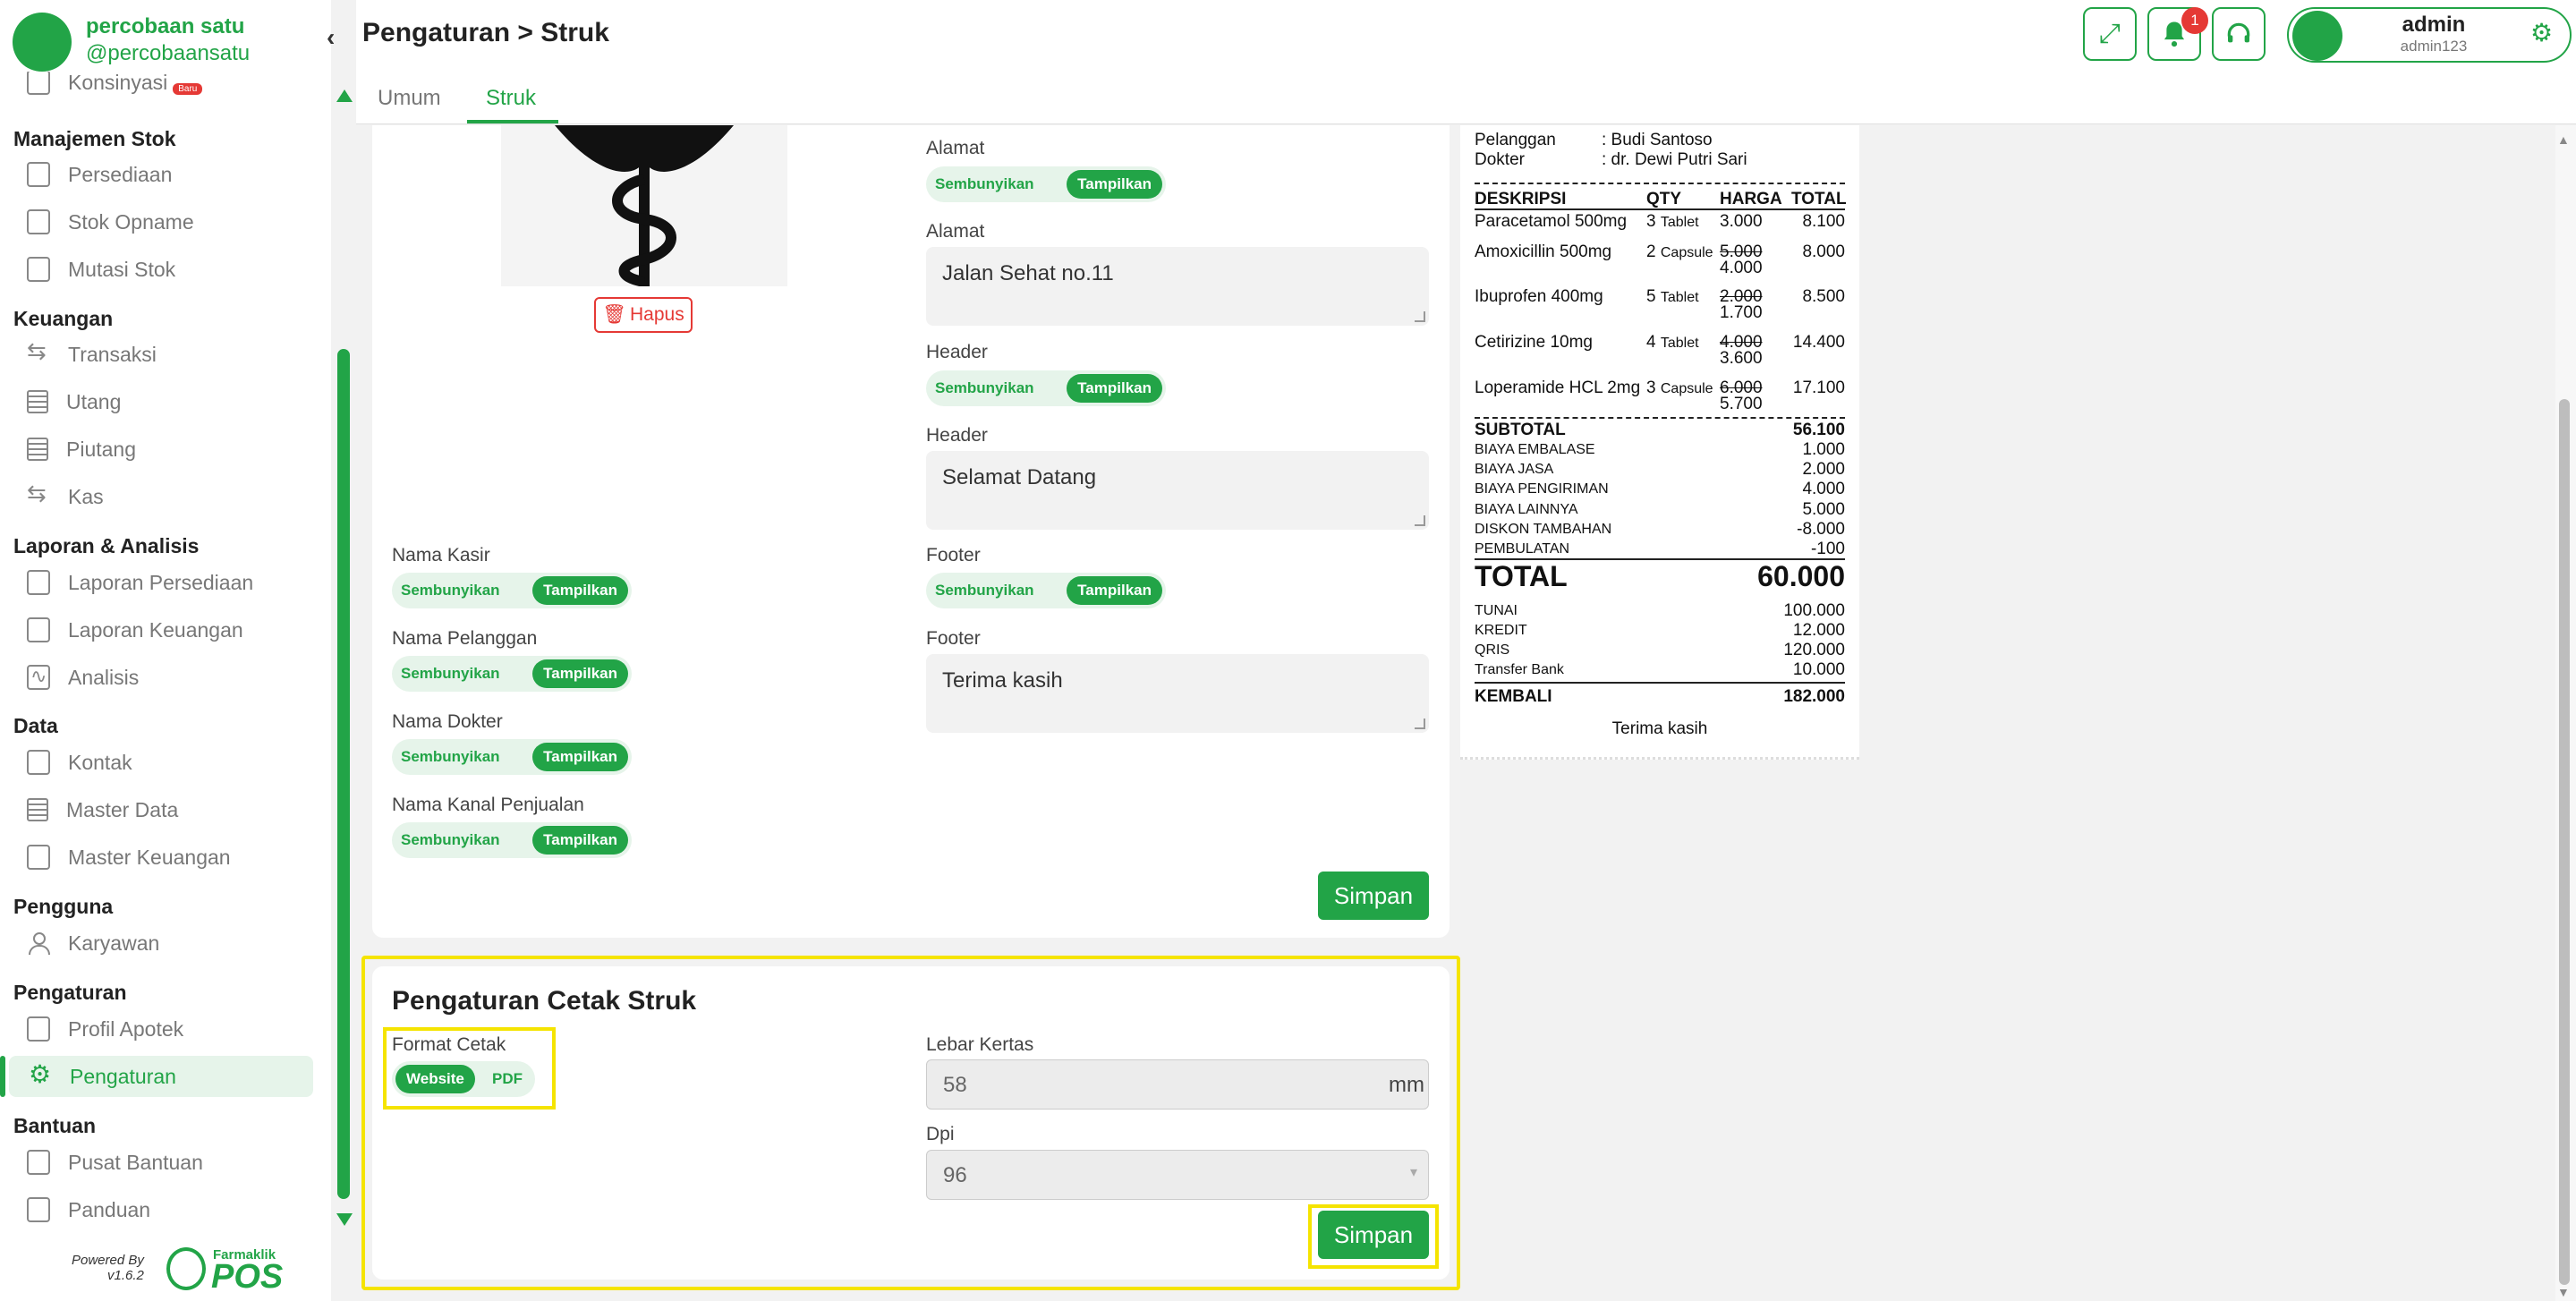  I want to click on receipt-item-total: 14.400, so click(1818, 342).